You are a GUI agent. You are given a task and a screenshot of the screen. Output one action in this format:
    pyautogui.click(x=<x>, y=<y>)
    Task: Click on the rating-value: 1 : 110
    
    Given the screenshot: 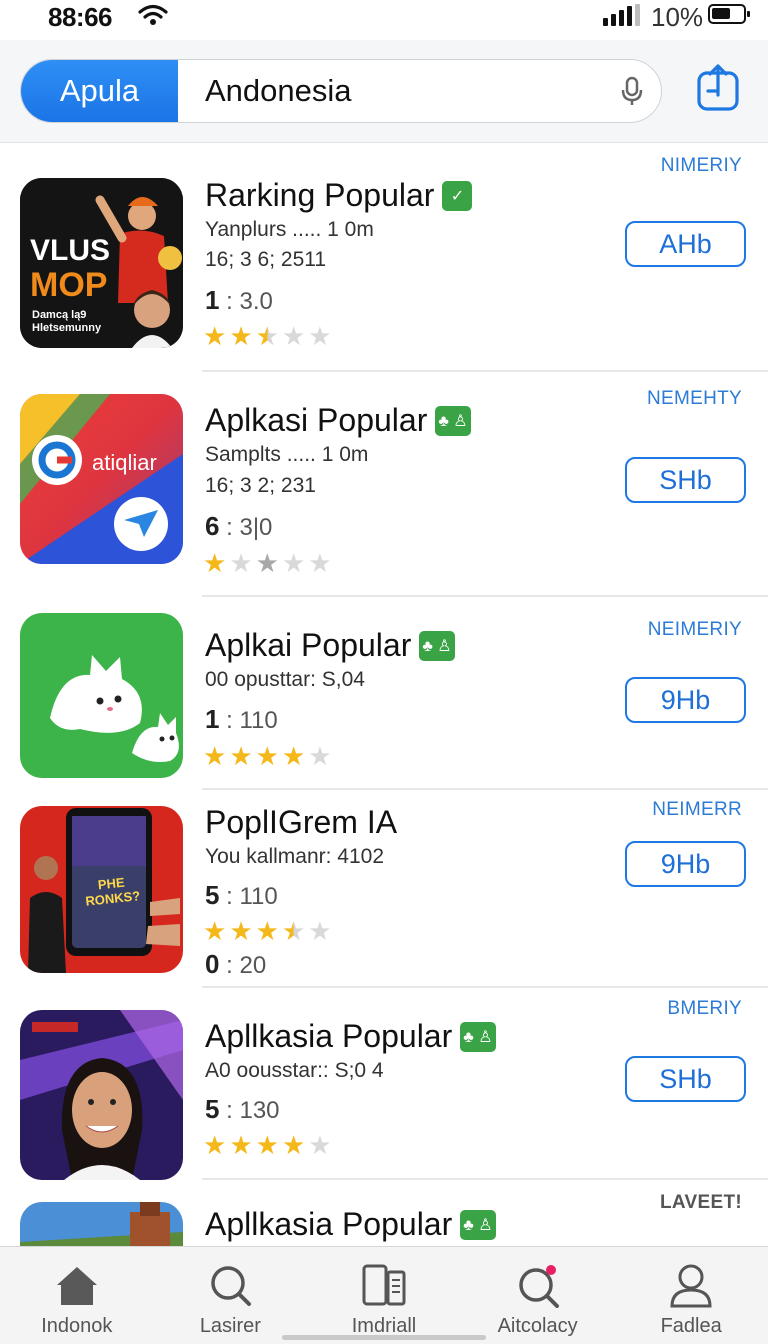 What is the action you would take?
    pyautogui.click(x=241, y=719)
    